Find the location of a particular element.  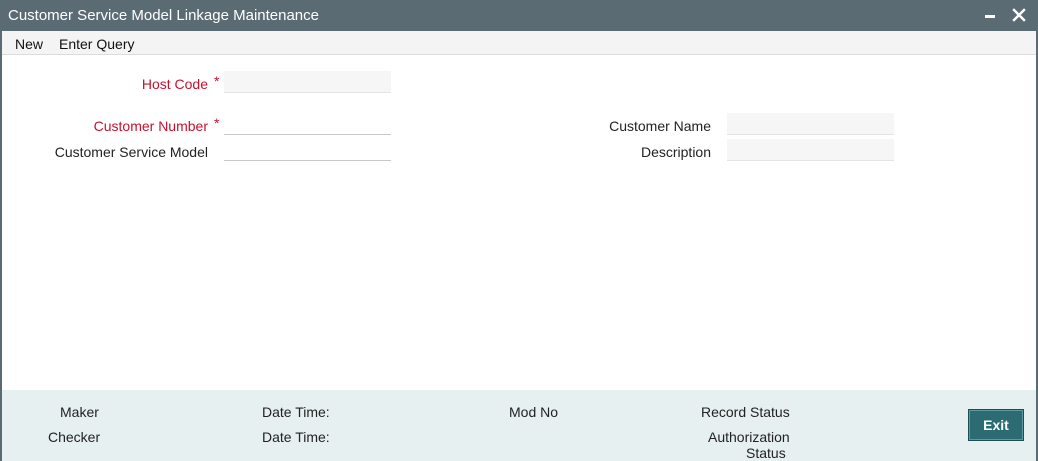

menu-new: New is located at coordinates (29, 44).